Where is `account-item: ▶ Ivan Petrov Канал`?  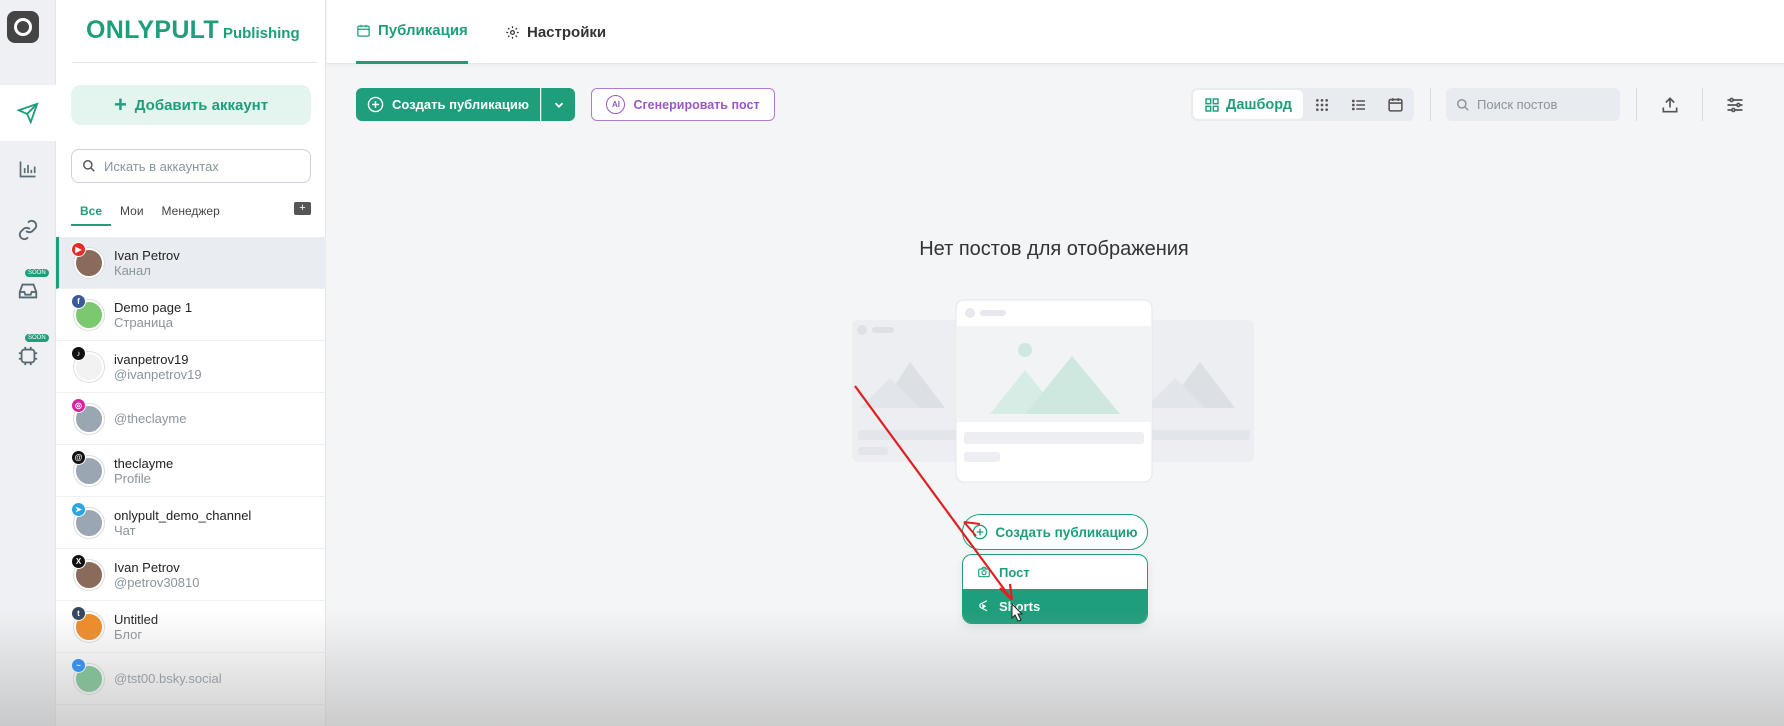
account-item: ▶ Ivan Petrov Канал is located at coordinates (191, 263).